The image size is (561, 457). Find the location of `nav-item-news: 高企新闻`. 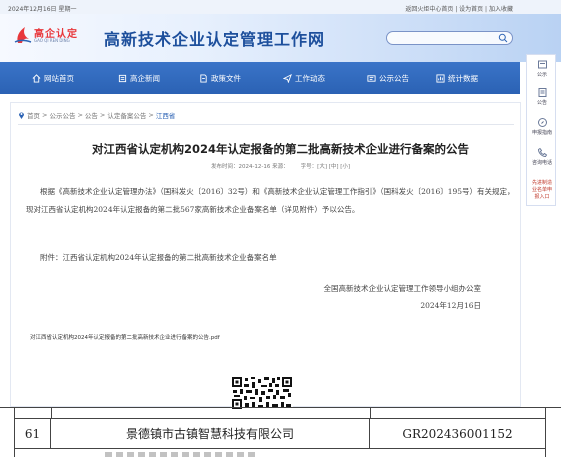

nav-item-news: 高企新闻 is located at coordinates (139, 78).